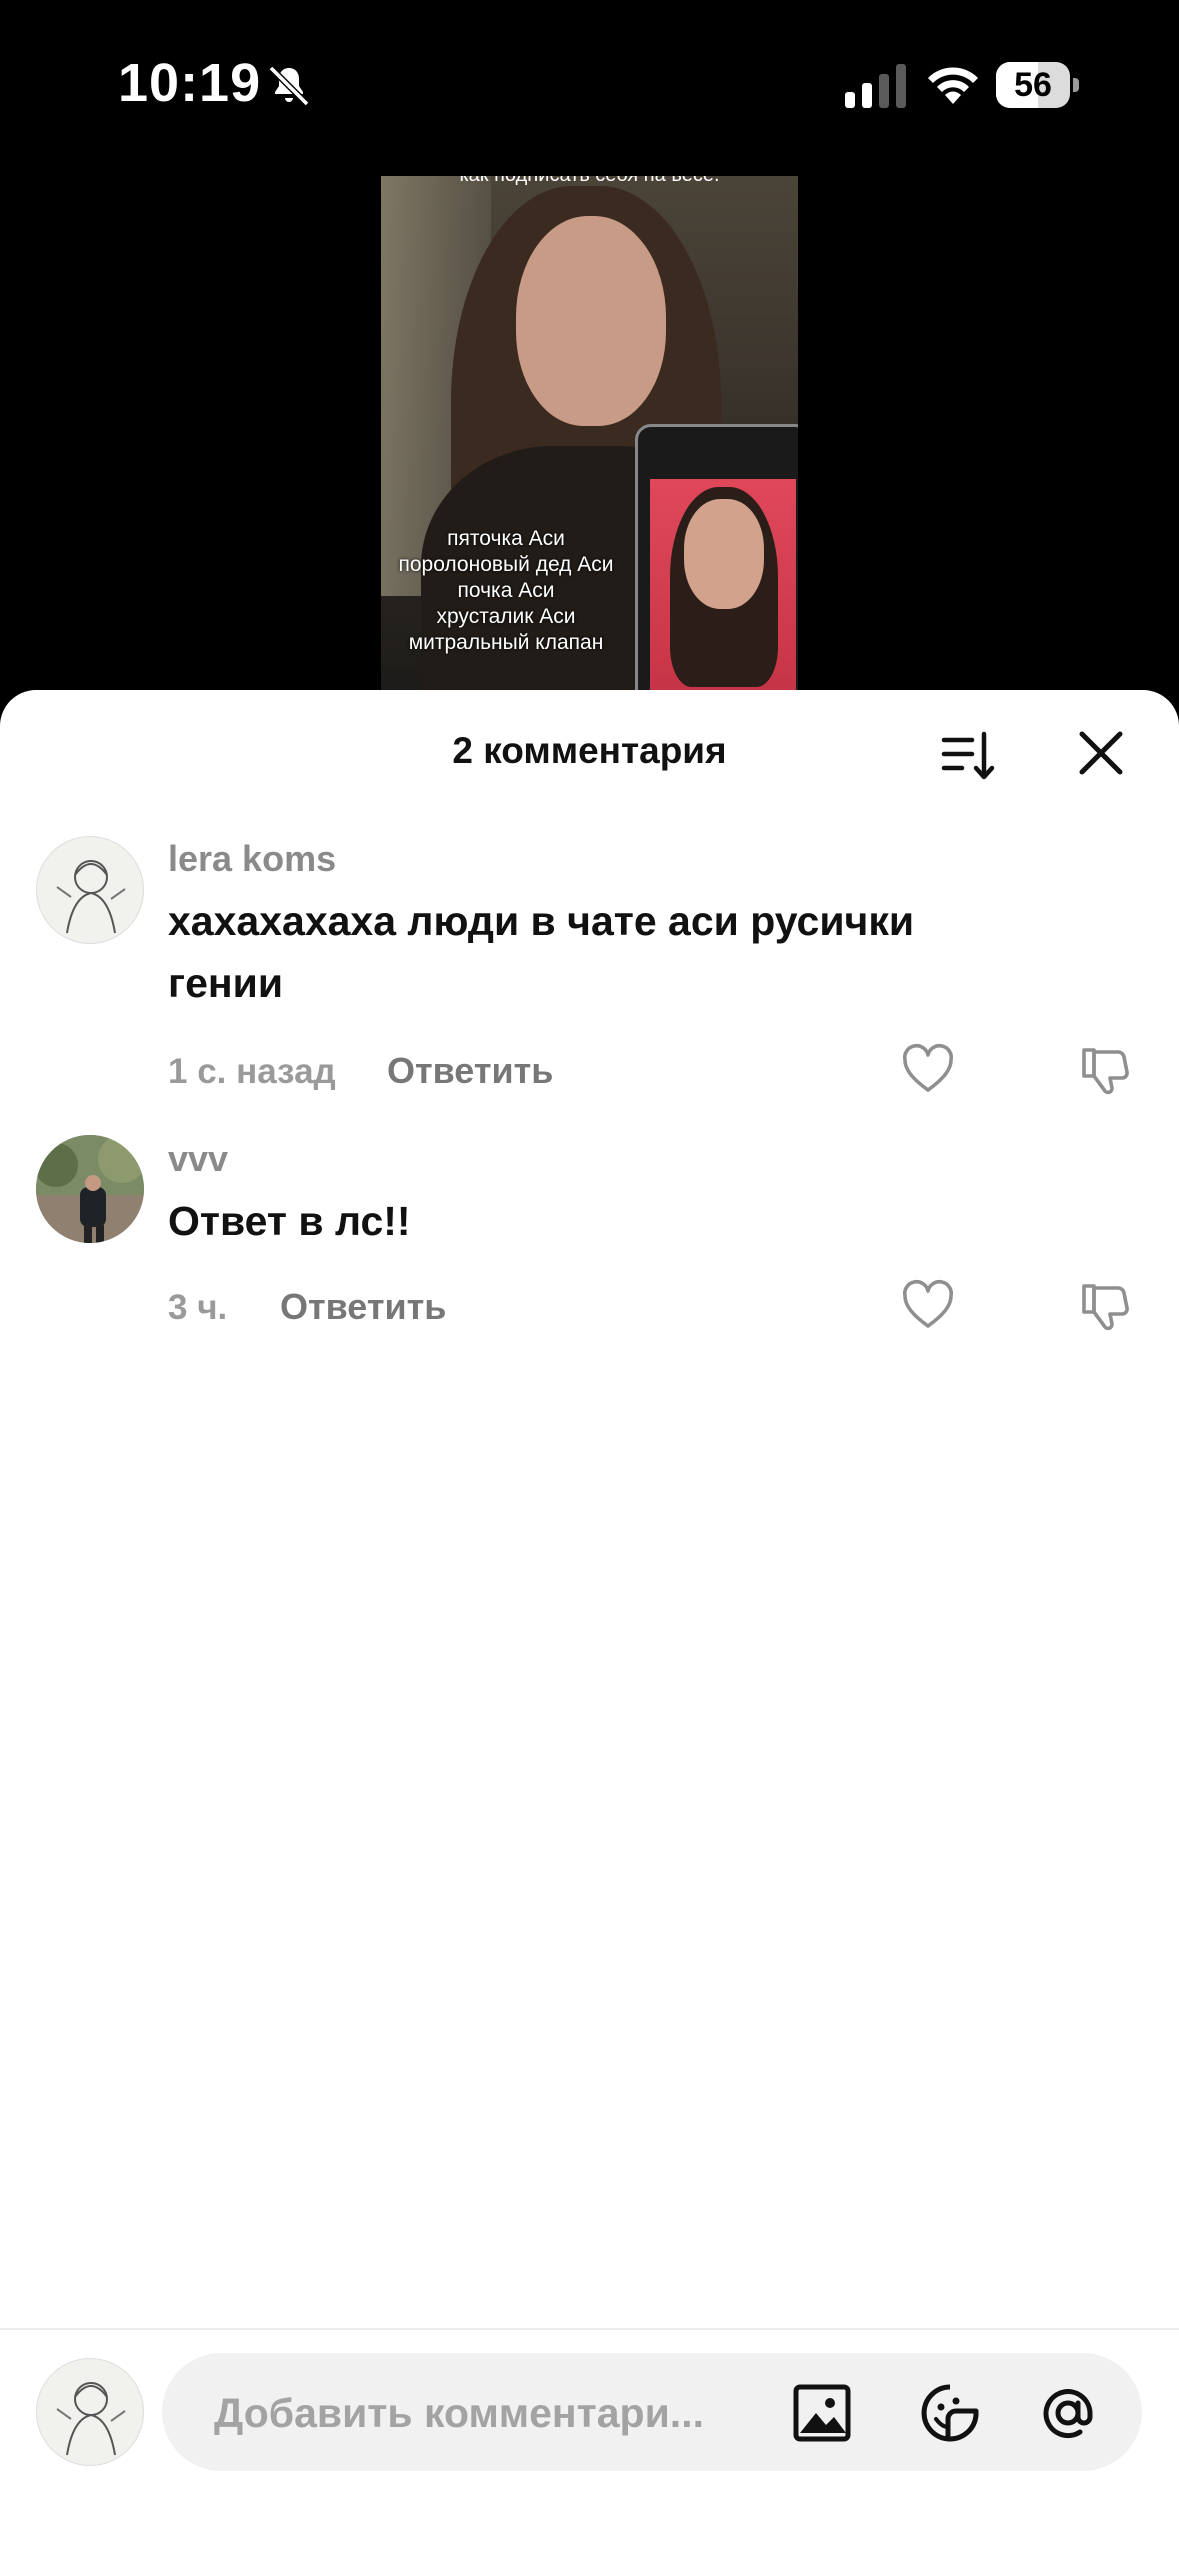 The height and width of the screenshot is (2556, 1179). I want to click on composer-divider, so click(589, 2329).